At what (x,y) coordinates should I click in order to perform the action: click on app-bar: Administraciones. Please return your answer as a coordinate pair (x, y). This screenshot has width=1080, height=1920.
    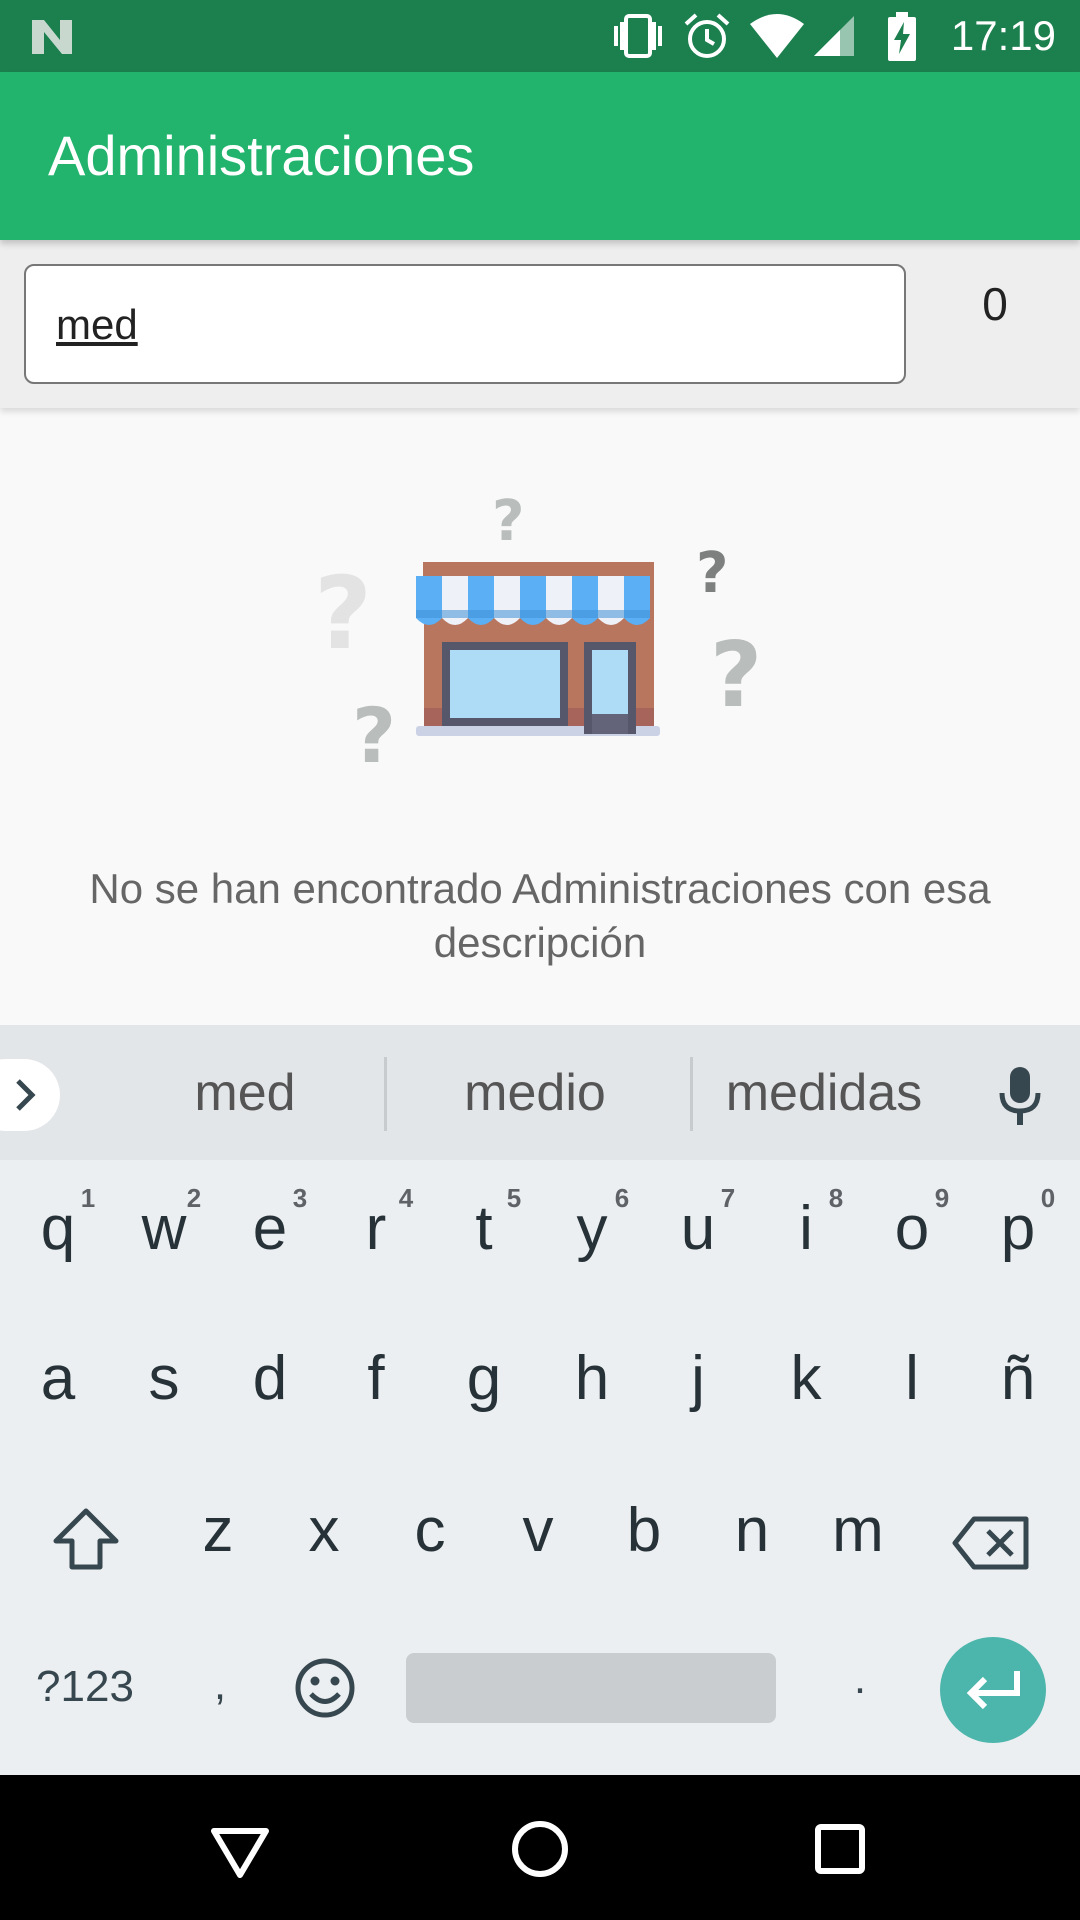
    Looking at the image, I should click on (540, 156).